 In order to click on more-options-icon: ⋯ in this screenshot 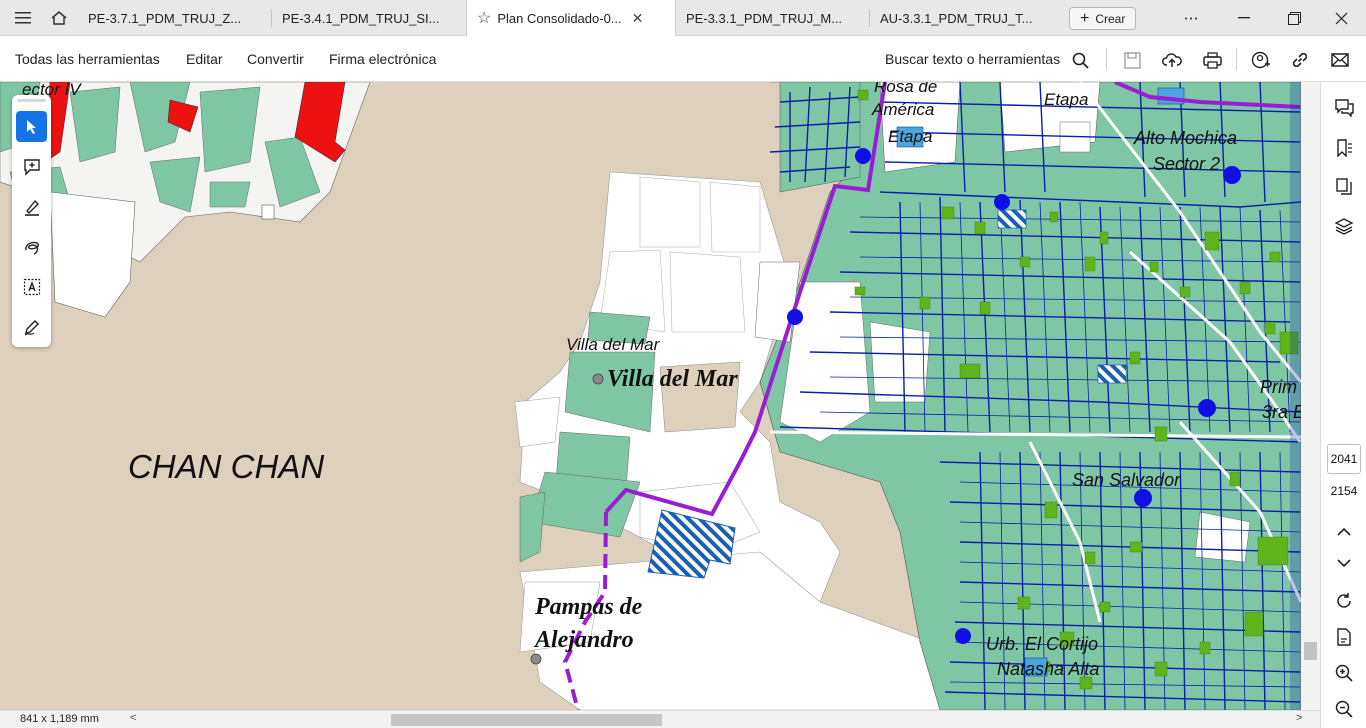, I will do `click(1191, 18)`.